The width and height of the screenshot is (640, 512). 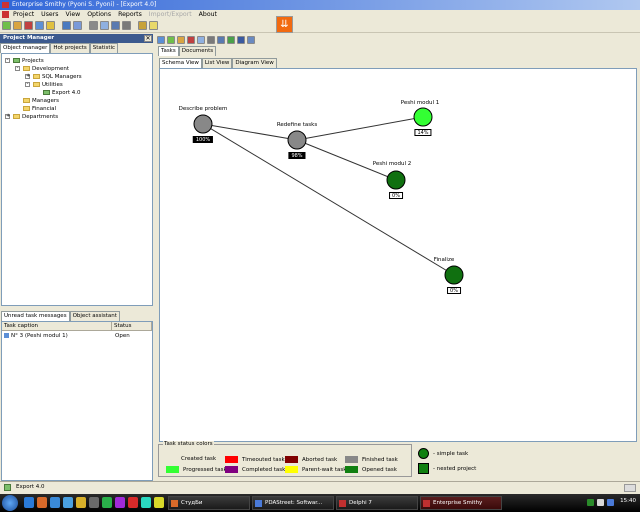 What do you see at coordinates (221, 40) in the screenshot?
I see `zoom-icon` at bounding box center [221, 40].